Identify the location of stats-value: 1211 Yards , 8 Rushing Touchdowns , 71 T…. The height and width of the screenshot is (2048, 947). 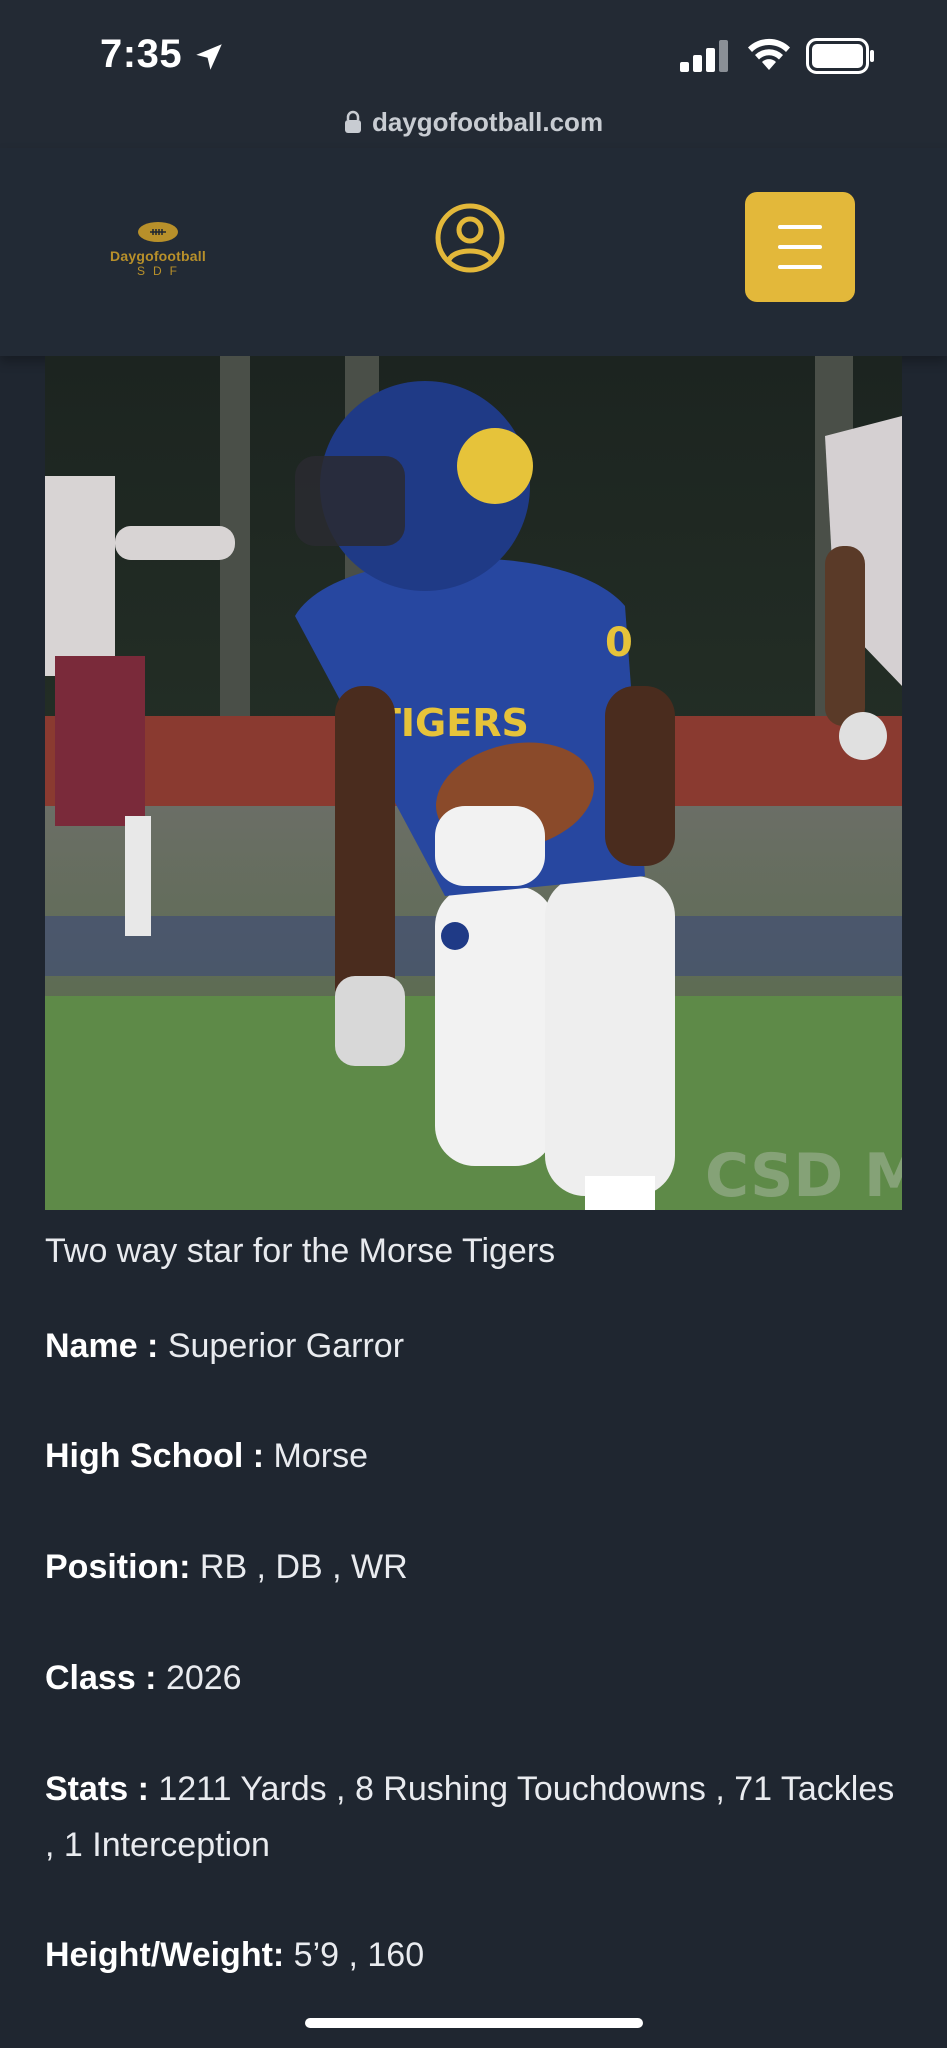
(470, 1817).